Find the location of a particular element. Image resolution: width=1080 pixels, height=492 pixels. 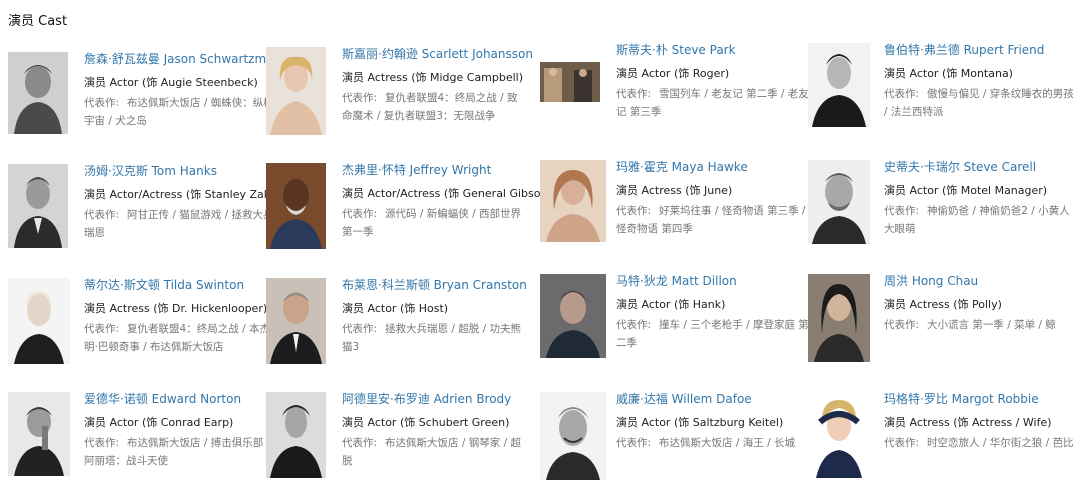

cast-name-link: 杰弗里·怀特 Jeffrey Wright is located at coordinates (432, 170).